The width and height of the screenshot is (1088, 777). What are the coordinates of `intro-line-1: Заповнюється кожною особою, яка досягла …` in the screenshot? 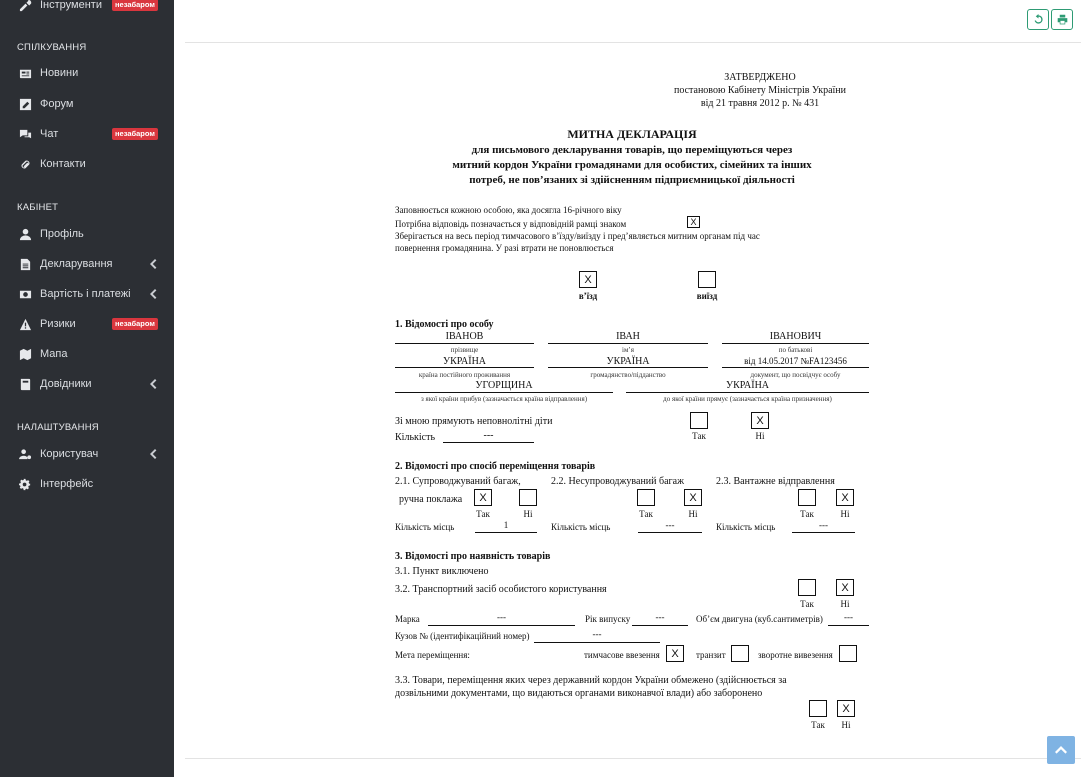 It's located at (508, 210).